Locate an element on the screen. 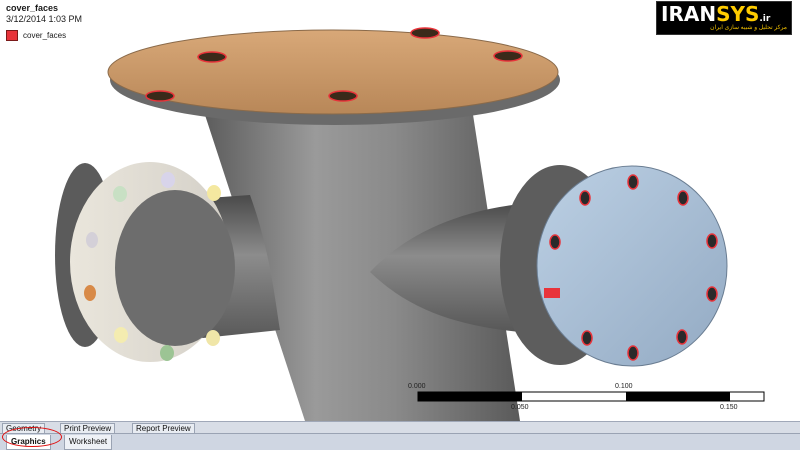  logo-text: IRANSYS.ir is located at coordinates (715, 14).